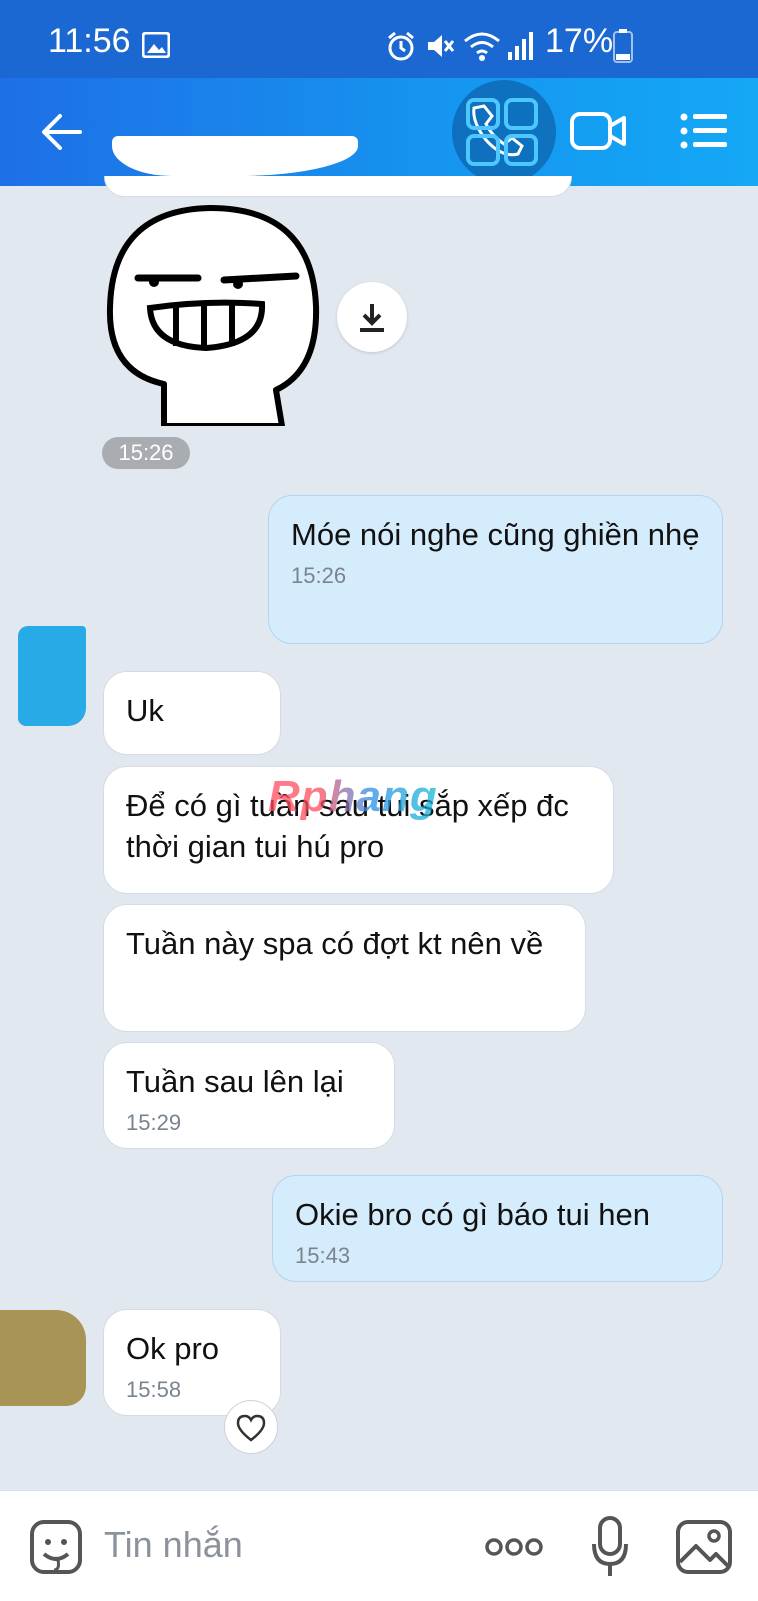 The height and width of the screenshot is (1601, 758). I want to click on incoming-message: Tuần này spa có đợt kt nên về, so click(344, 968).